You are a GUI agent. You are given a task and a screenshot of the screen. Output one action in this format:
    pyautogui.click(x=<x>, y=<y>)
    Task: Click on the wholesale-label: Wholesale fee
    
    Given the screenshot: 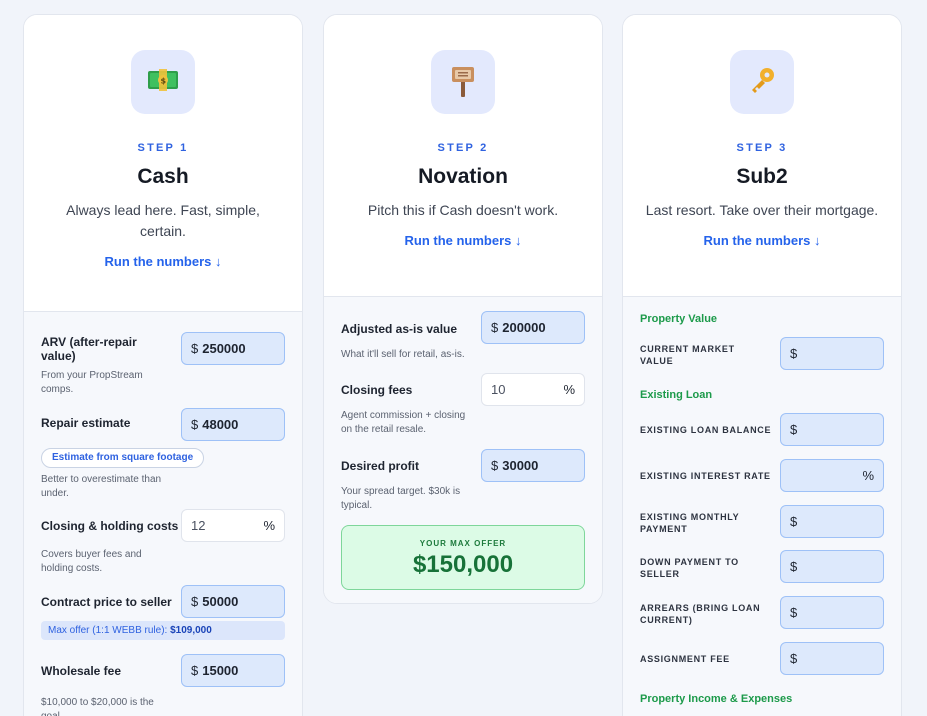 What is the action you would take?
    pyautogui.click(x=81, y=671)
    